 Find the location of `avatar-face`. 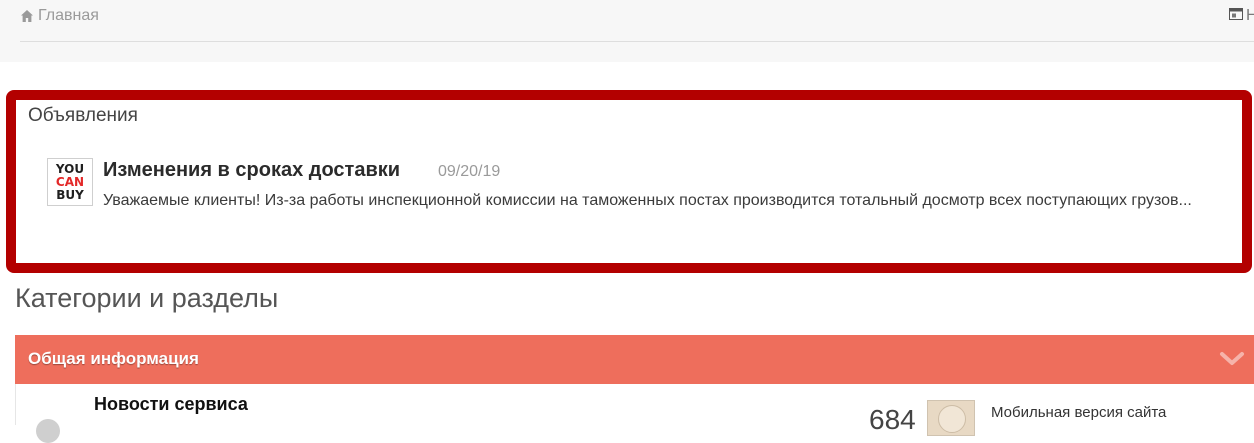

avatar-face is located at coordinates (952, 419).